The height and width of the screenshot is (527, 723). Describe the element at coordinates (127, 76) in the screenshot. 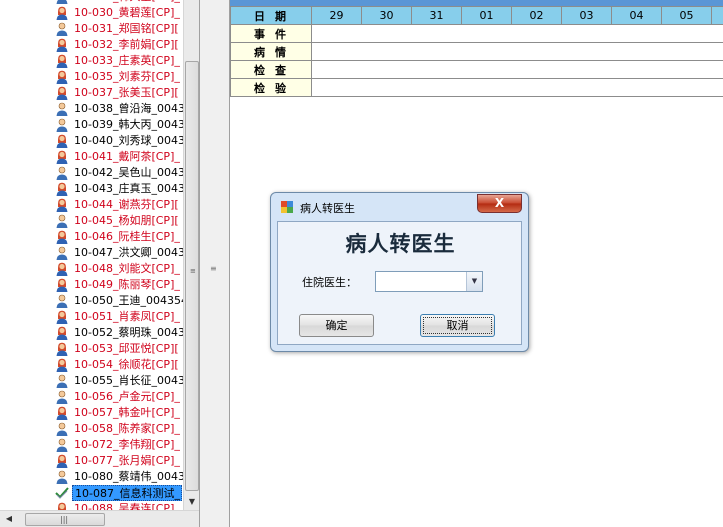

I see `patient-item-label: 10-035_刘素芬[CP]_` at that location.